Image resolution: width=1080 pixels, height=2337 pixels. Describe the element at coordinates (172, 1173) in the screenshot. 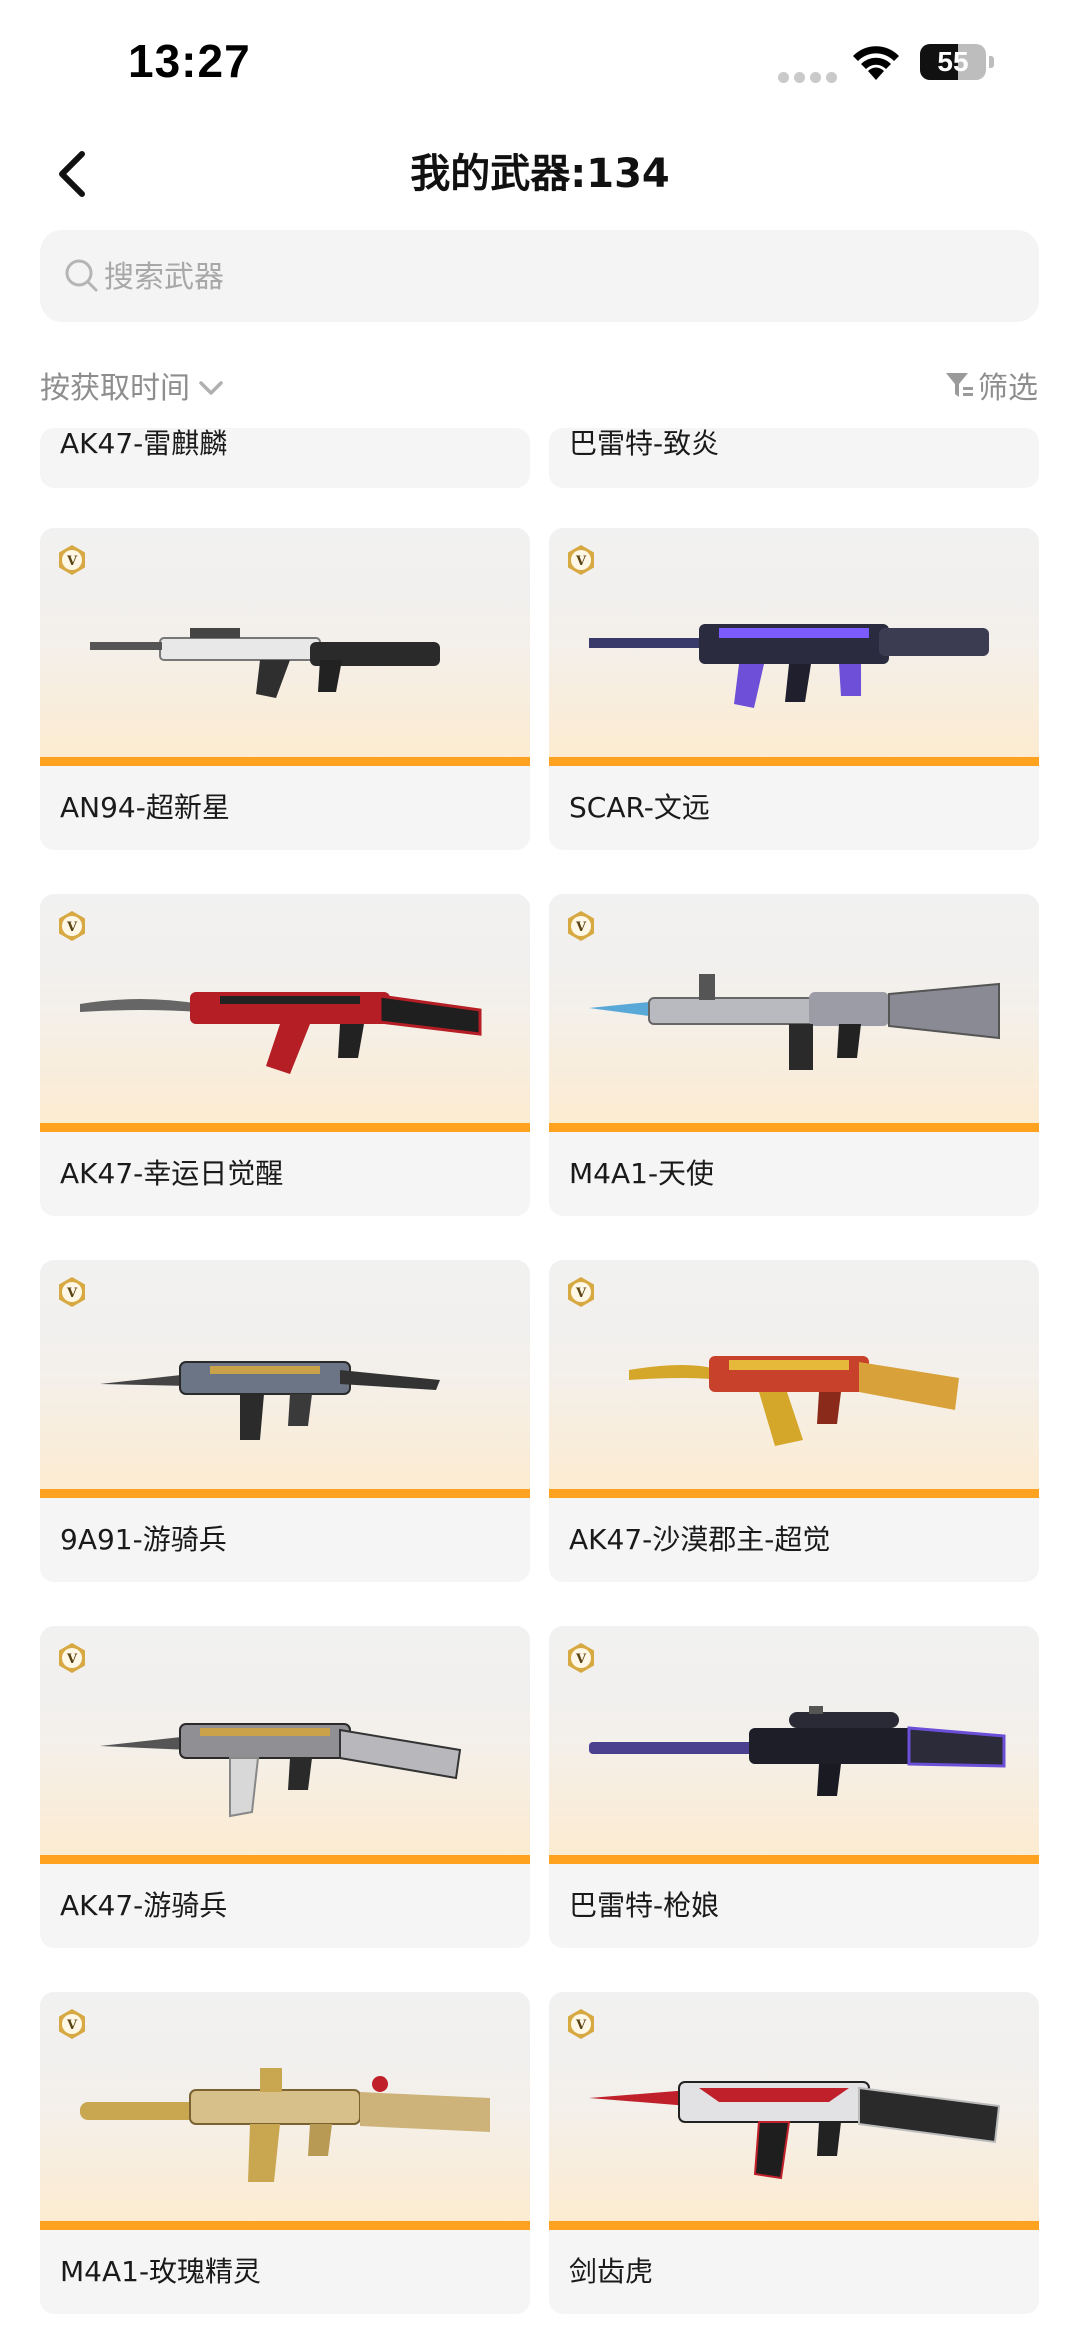

I see `weapon-name: AK47-幸运日觉醒` at that location.